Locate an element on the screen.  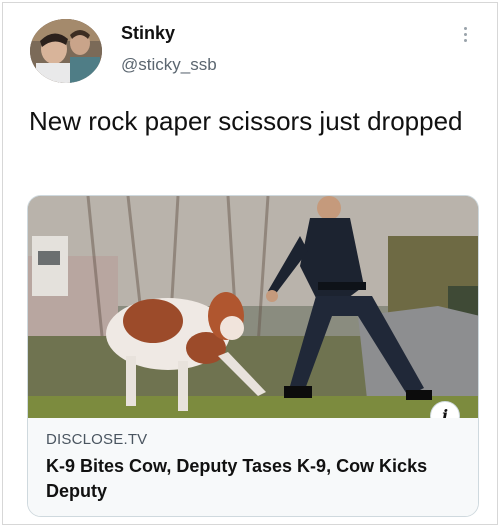
avatar is located at coordinates (66, 51).